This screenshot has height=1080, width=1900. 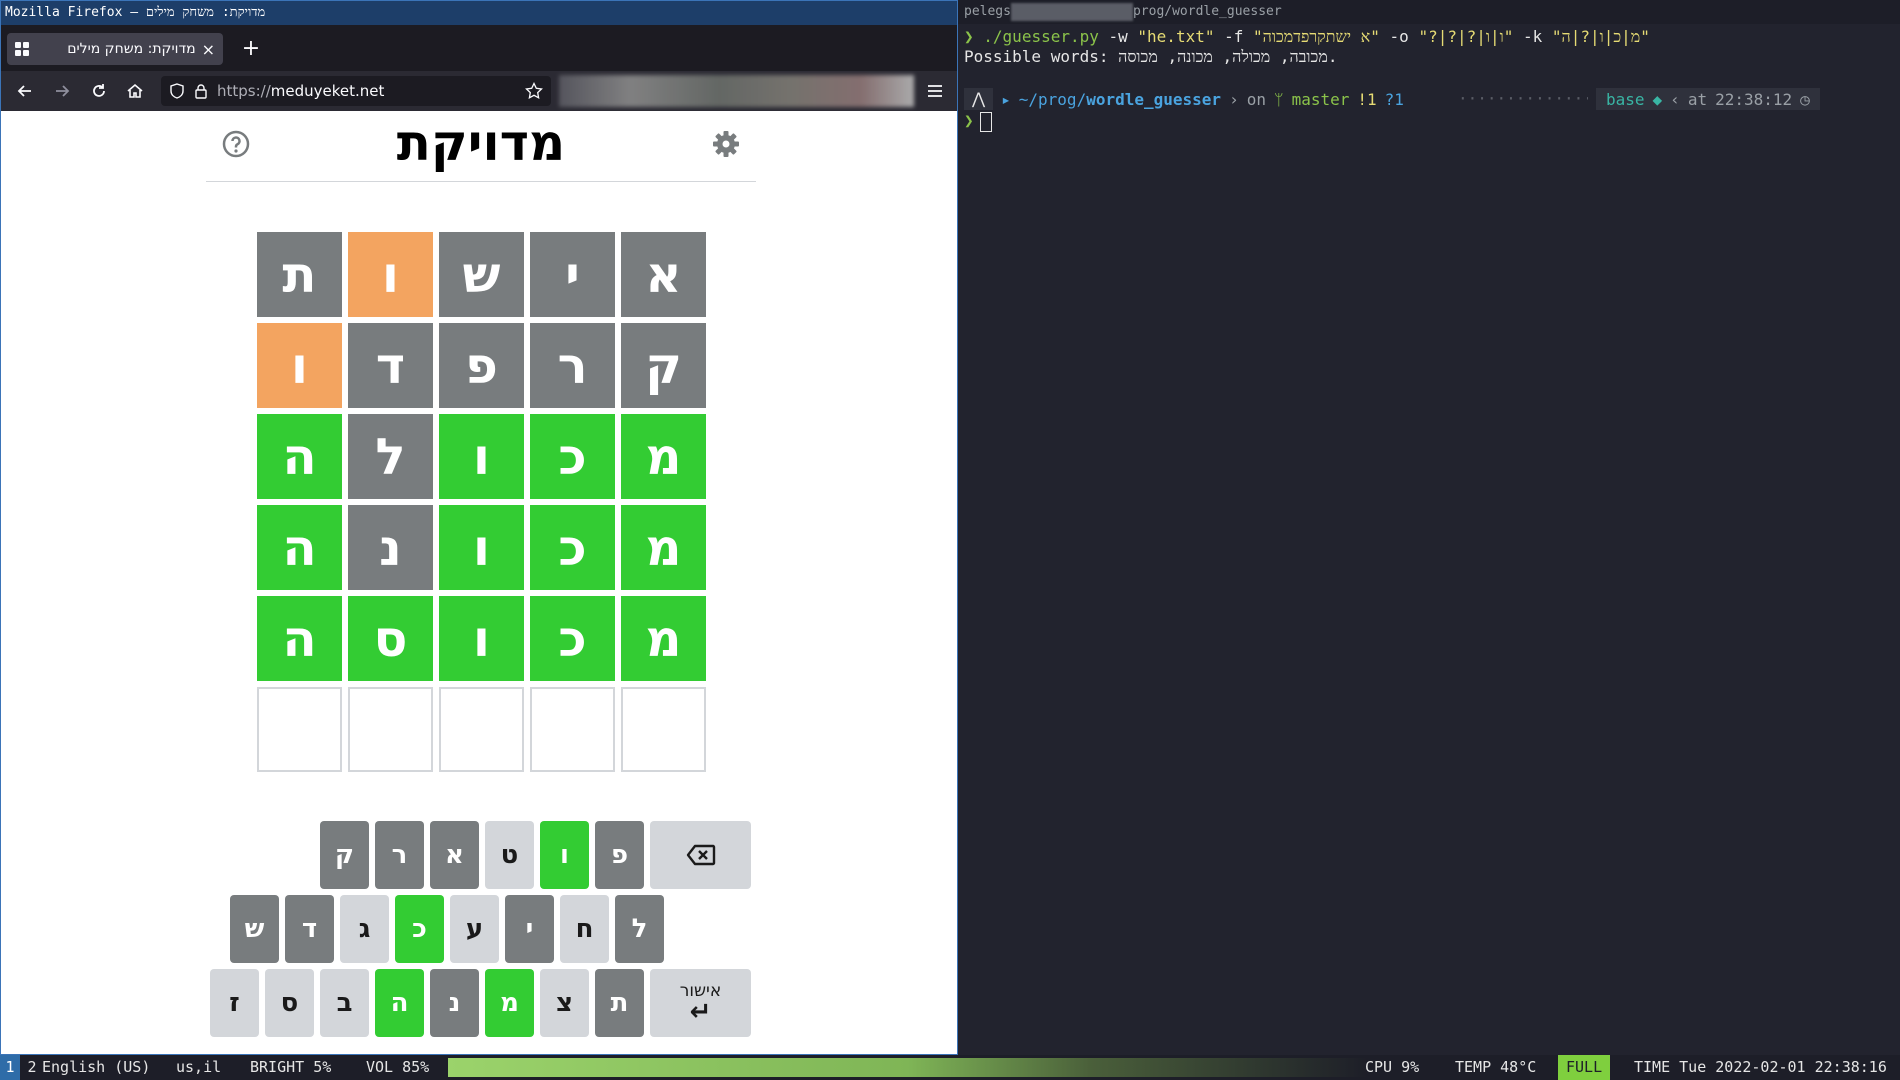 What do you see at coordinates (1256, 99) in the screenshot?
I see `on-label: on` at bounding box center [1256, 99].